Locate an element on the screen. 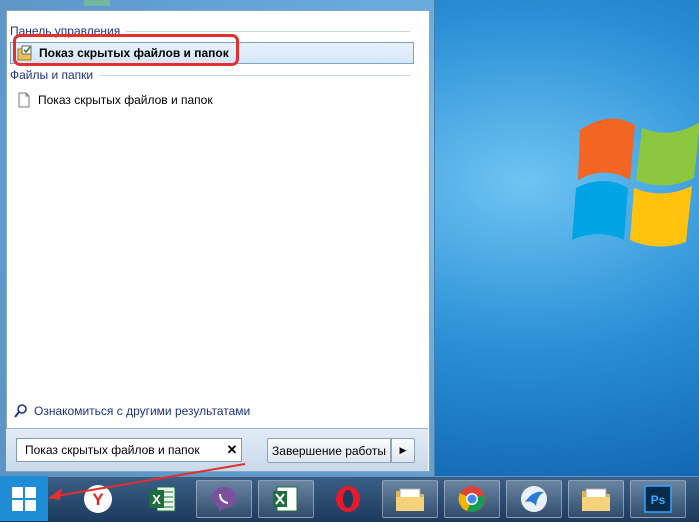 The width and height of the screenshot is (699, 522). opera-icon is located at coordinates (348, 499).